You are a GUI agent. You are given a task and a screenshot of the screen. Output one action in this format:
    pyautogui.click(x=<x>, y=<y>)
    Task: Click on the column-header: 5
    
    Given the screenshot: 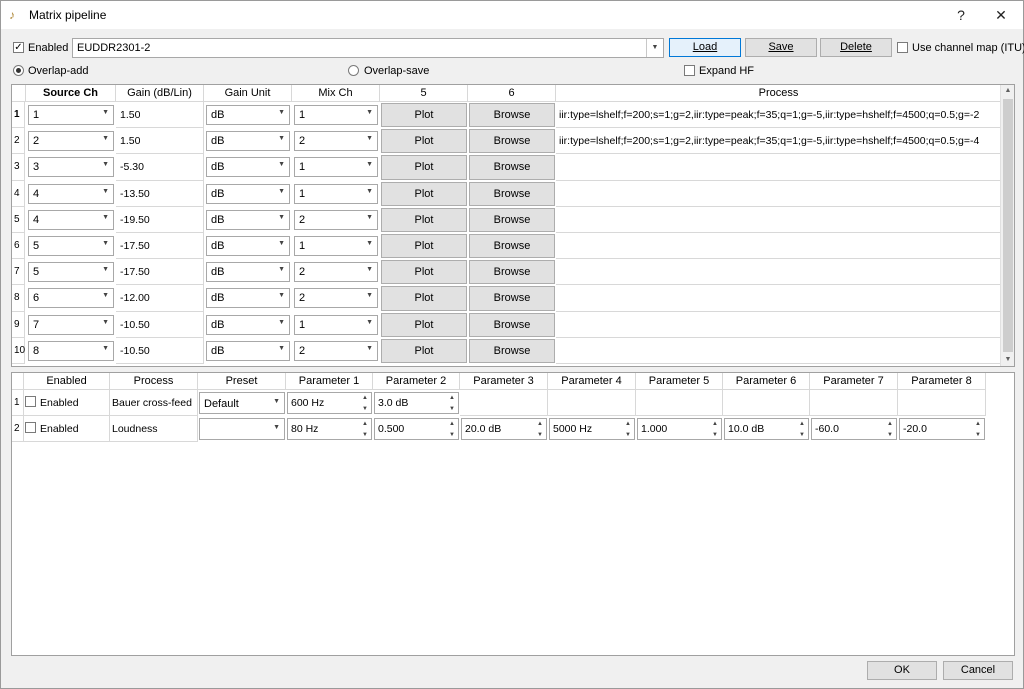 What is the action you would take?
    pyautogui.click(x=424, y=93)
    